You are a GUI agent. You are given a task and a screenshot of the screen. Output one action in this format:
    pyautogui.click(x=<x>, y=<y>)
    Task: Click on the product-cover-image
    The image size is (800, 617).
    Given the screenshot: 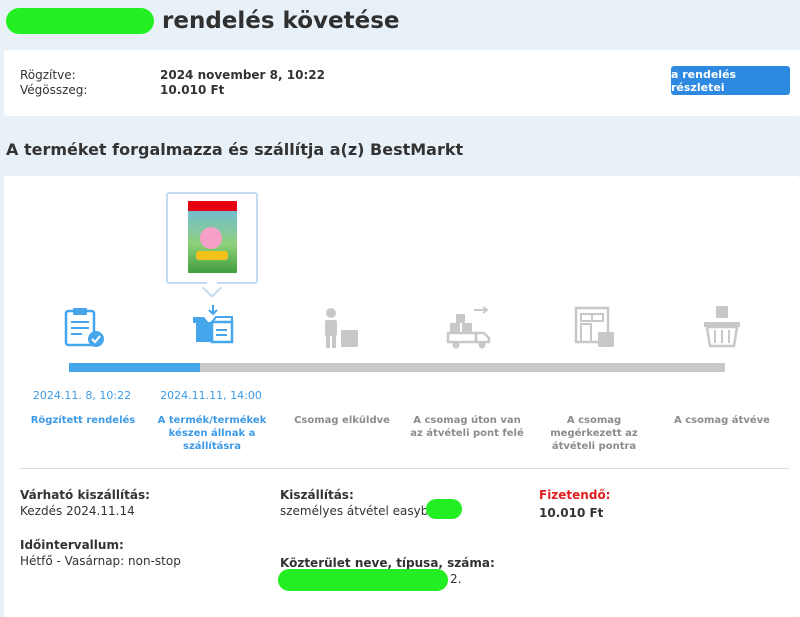 What is the action you would take?
    pyautogui.click(x=212, y=237)
    